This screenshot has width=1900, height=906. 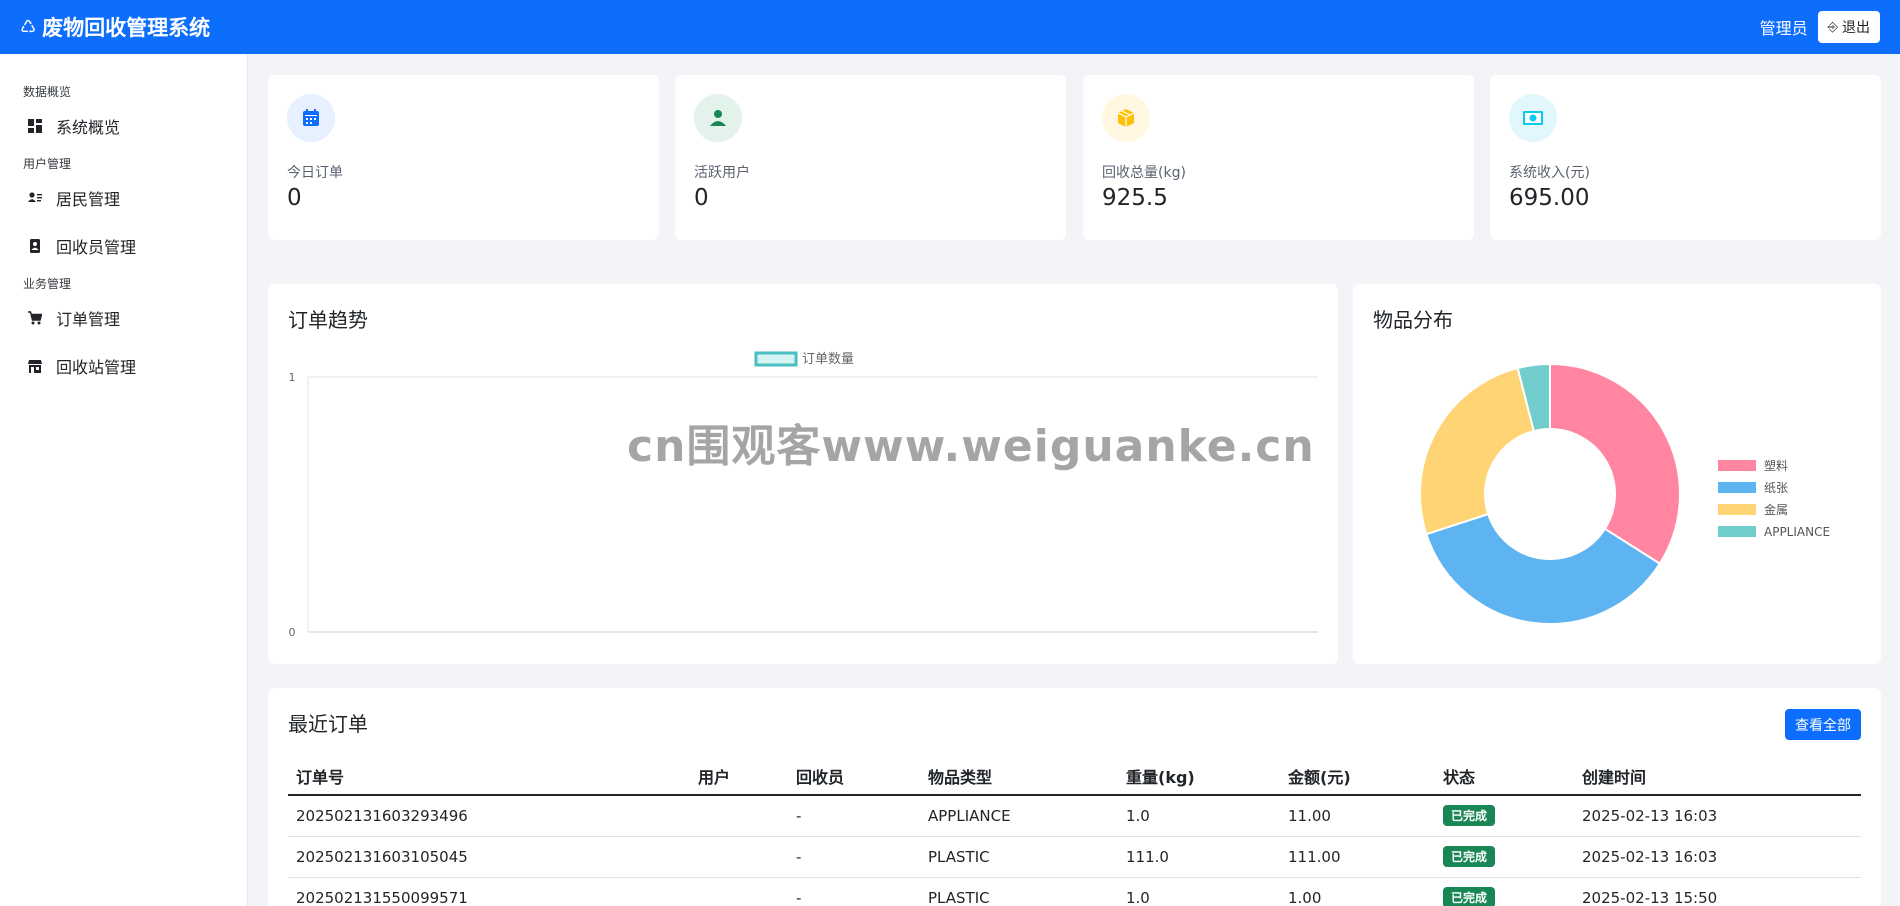 I want to click on sidebar-item-label: 订单管理, so click(x=88, y=319).